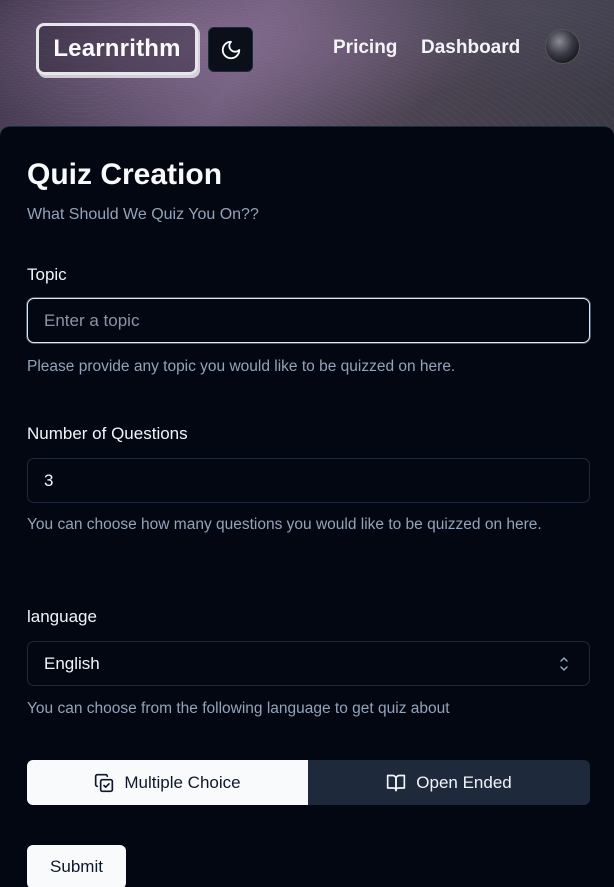 The image size is (614, 887). Describe the element at coordinates (396, 782) in the screenshot. I see `book-open-icon` at that location.